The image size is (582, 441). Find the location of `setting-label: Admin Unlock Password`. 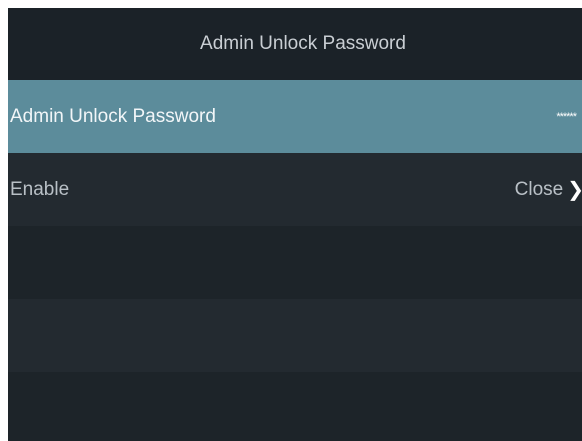

setting-label: Admin Unlock Password is located at coordinates (113, 116).